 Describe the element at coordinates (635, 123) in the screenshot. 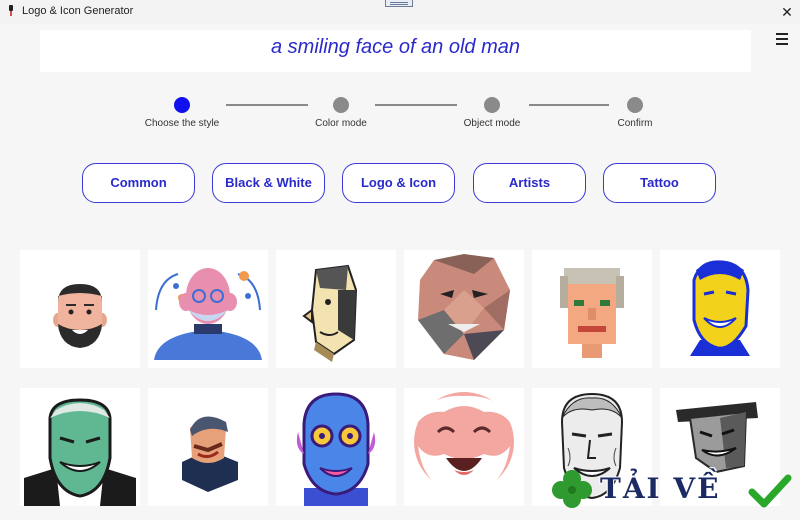

I see `step-label: Confirm` at that location.